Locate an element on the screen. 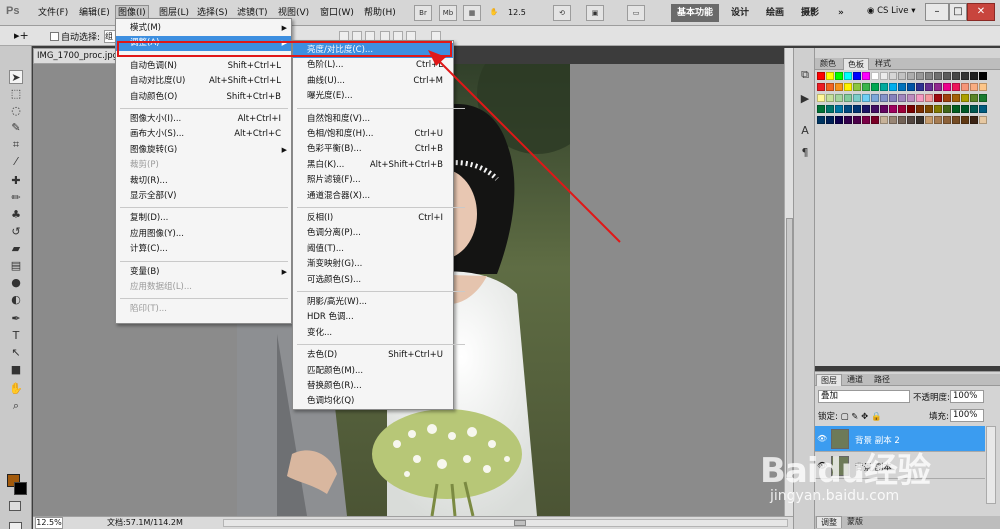 Image resolution: width=1000 pixels, height=529 pixels. fill-field: 100% is located at coordinates (967, 415).